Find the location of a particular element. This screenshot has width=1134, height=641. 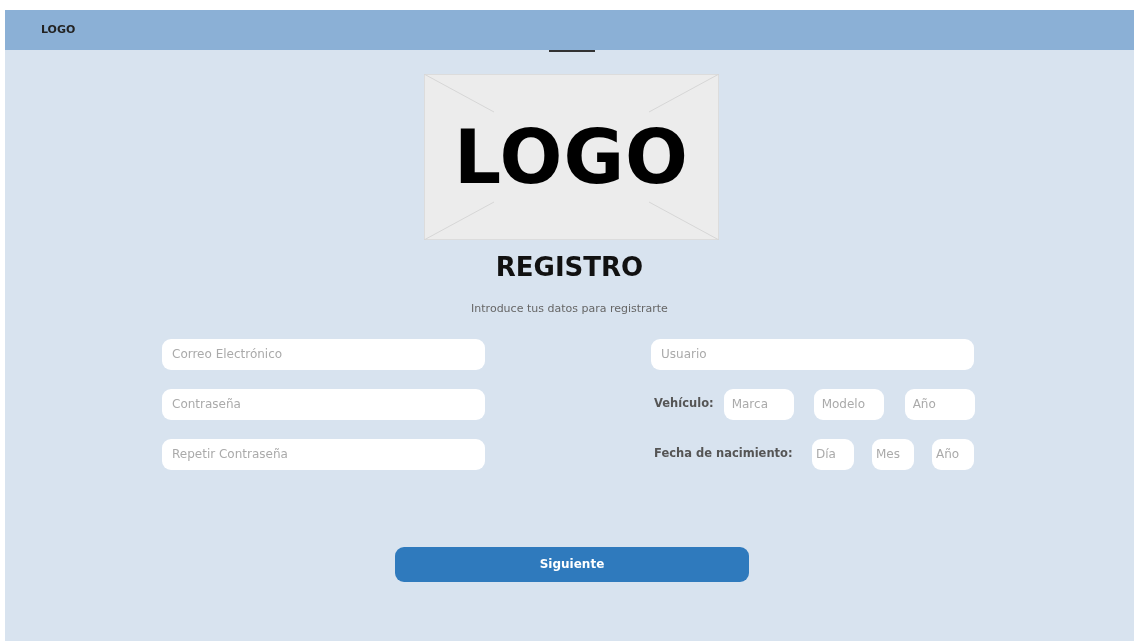

page-title: REGISTRO is located at coordinates (569, 267).